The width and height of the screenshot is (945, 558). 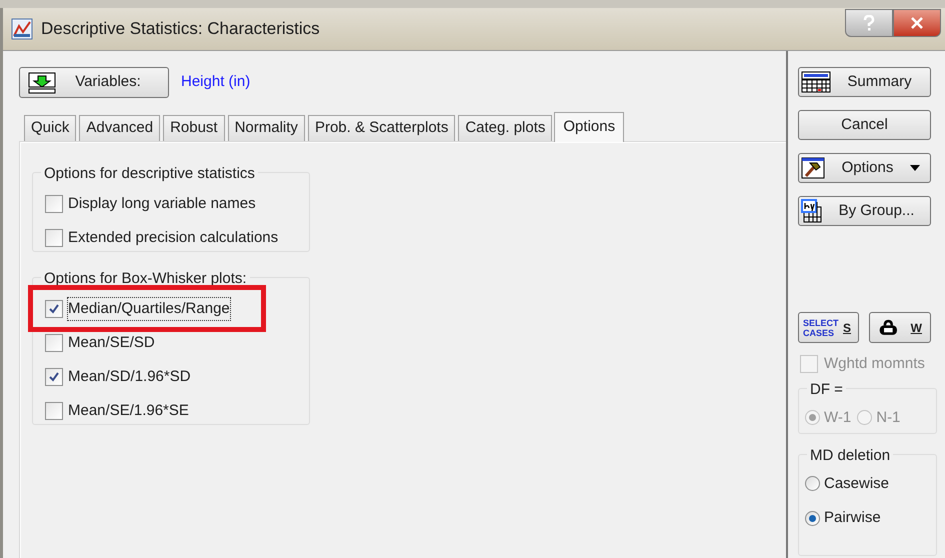 I want to click on radio-label: W-1, so click(x=838, y=418).